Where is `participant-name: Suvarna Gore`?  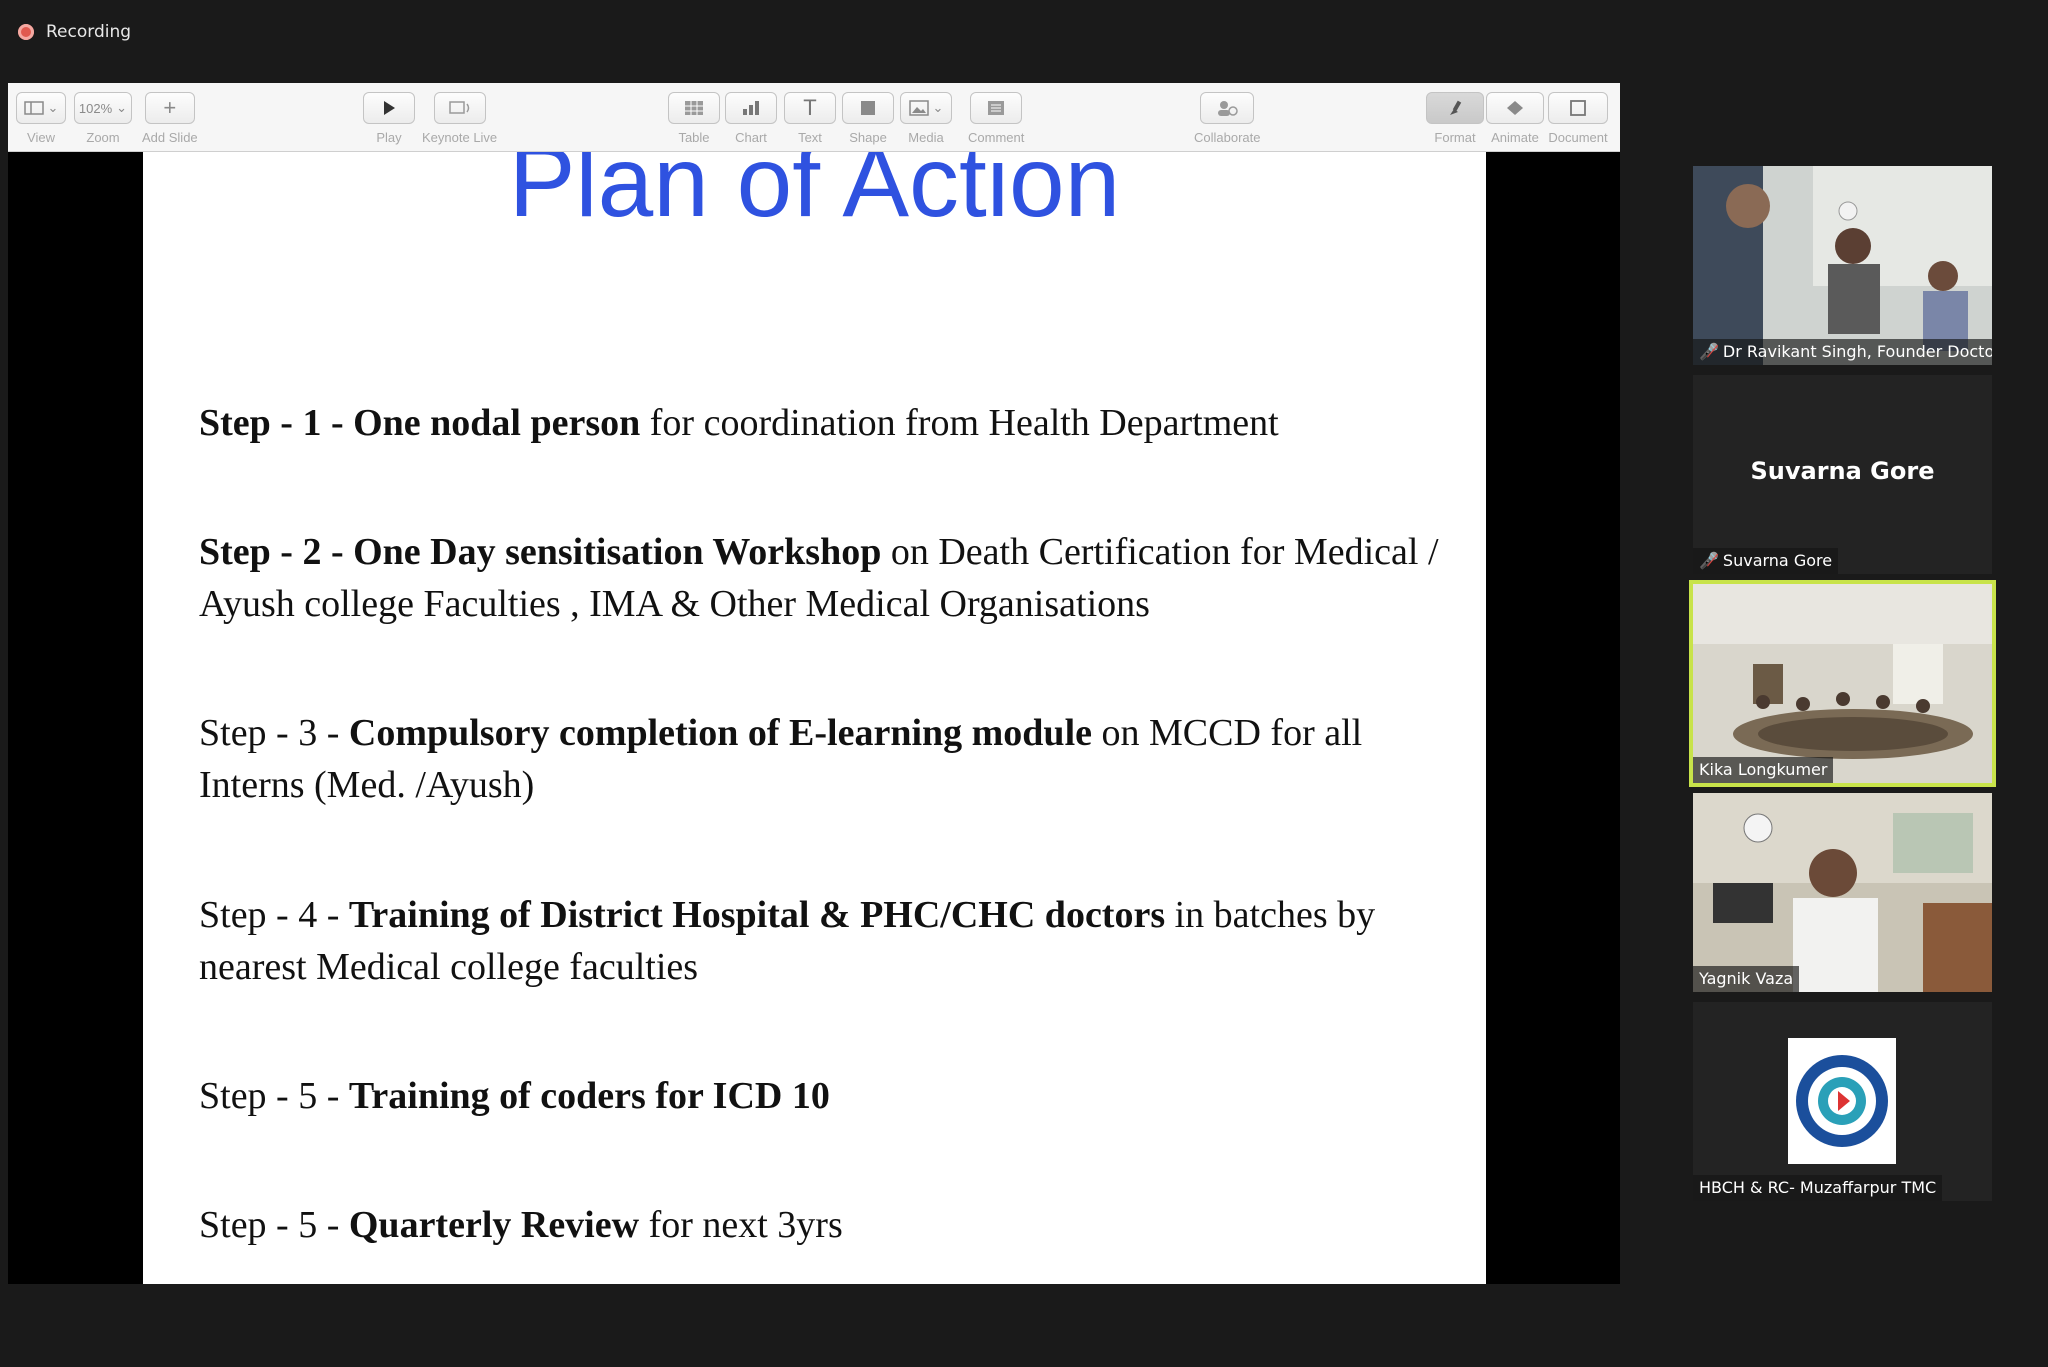 participant-name: Suvarna Gore is located at coordinates (1777, 560).